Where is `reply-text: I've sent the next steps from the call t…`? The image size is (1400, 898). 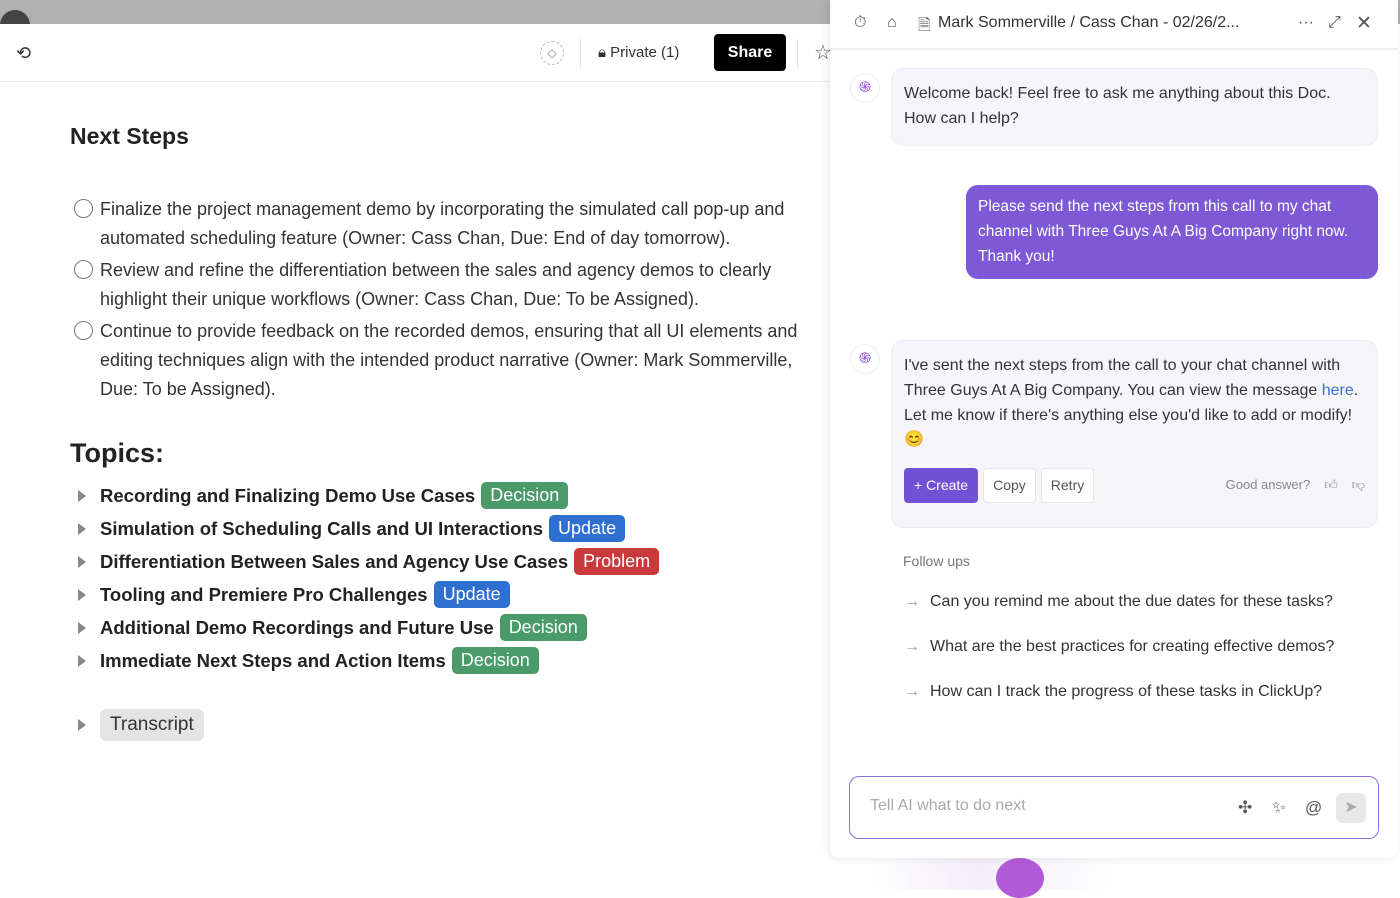 reply-text: I've sent the next steps from the call t… is located at coordinates (1122, 378).